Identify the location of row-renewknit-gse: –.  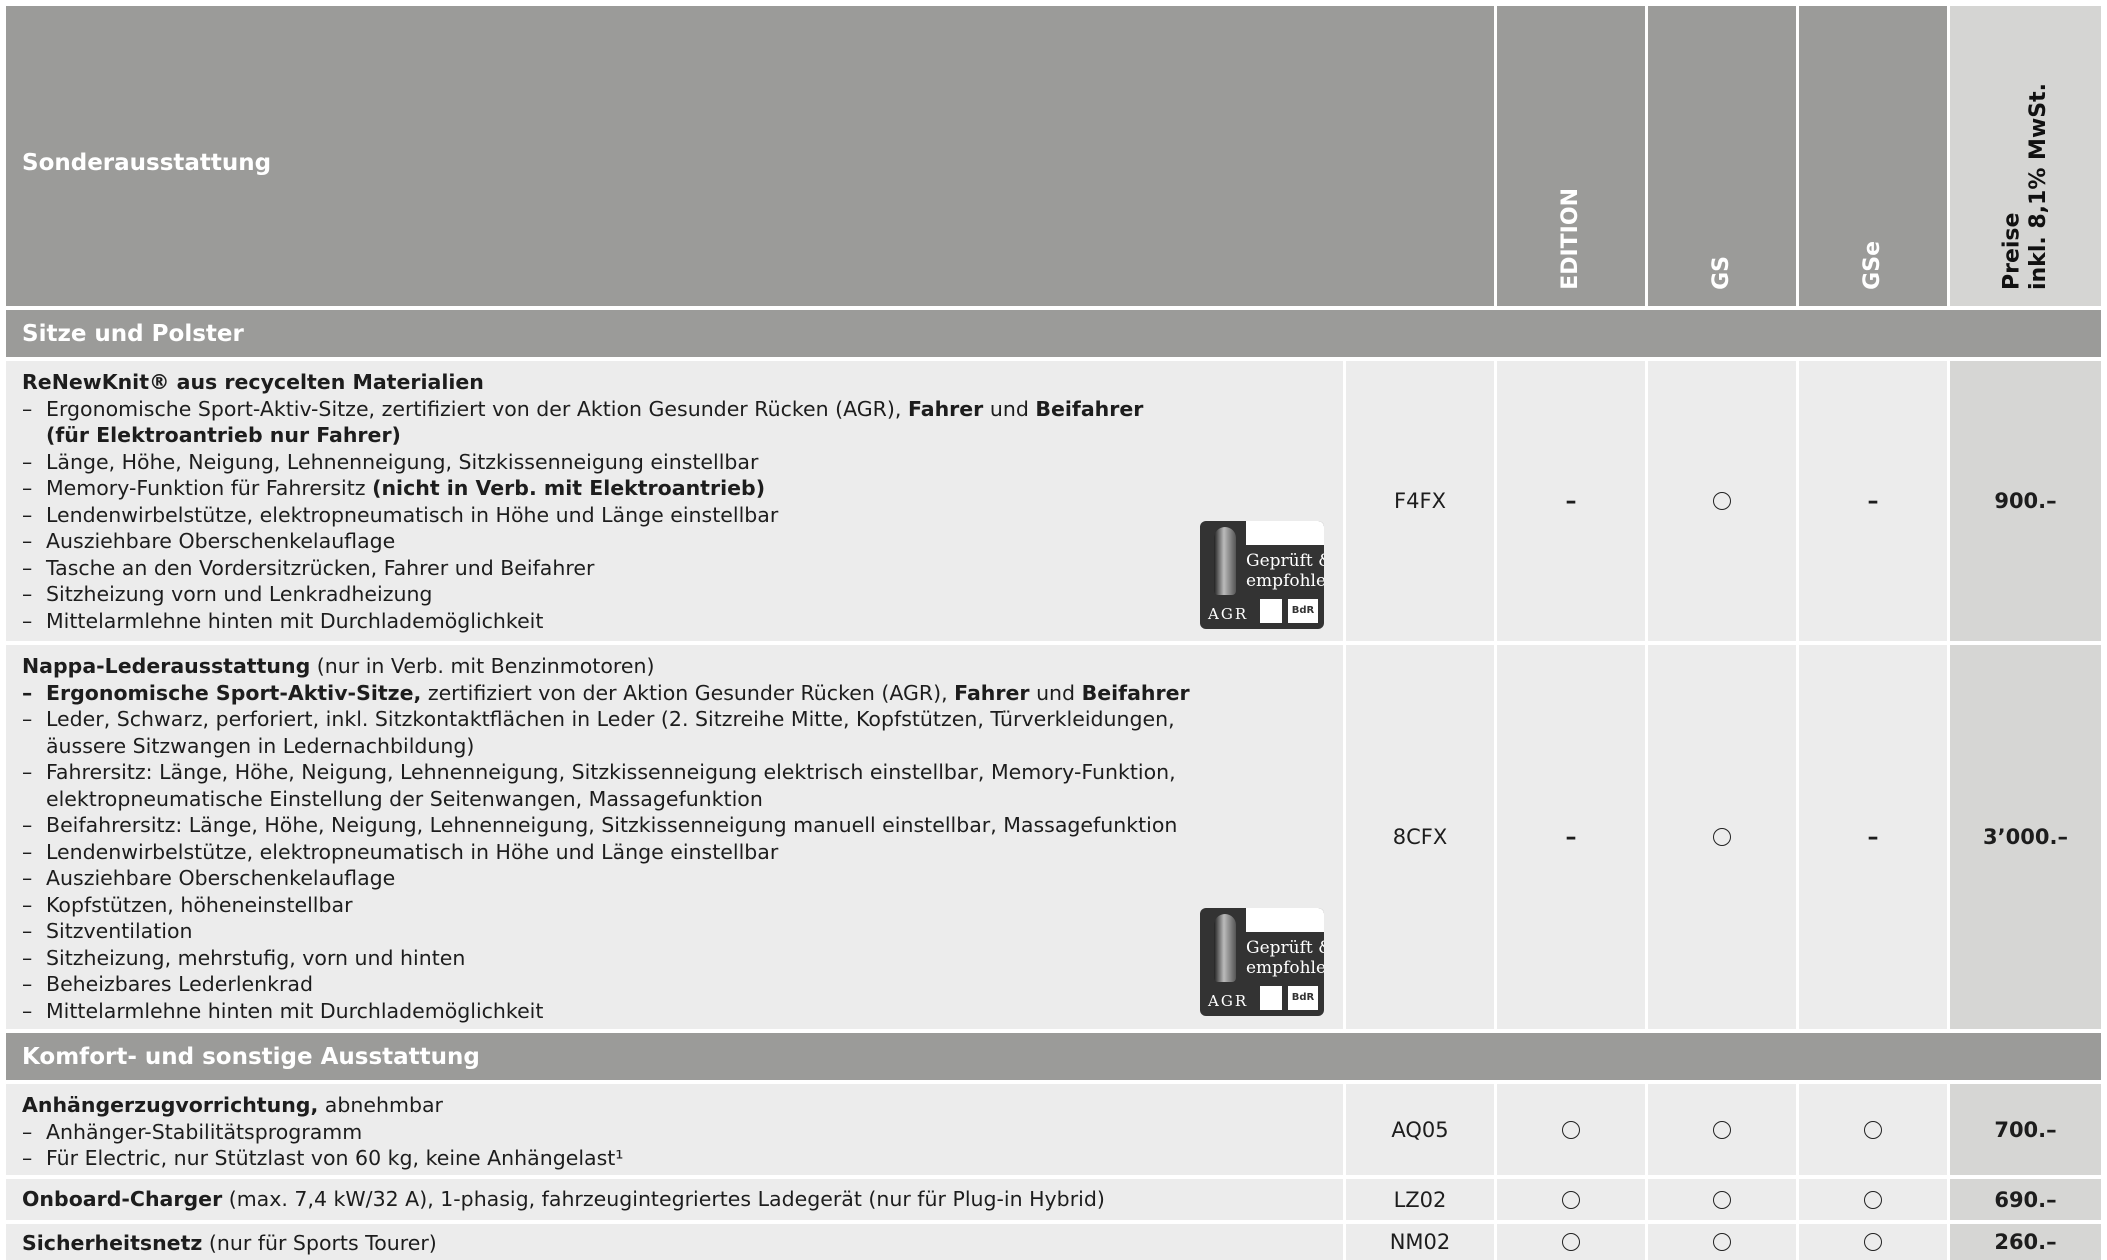
(1873, 501).